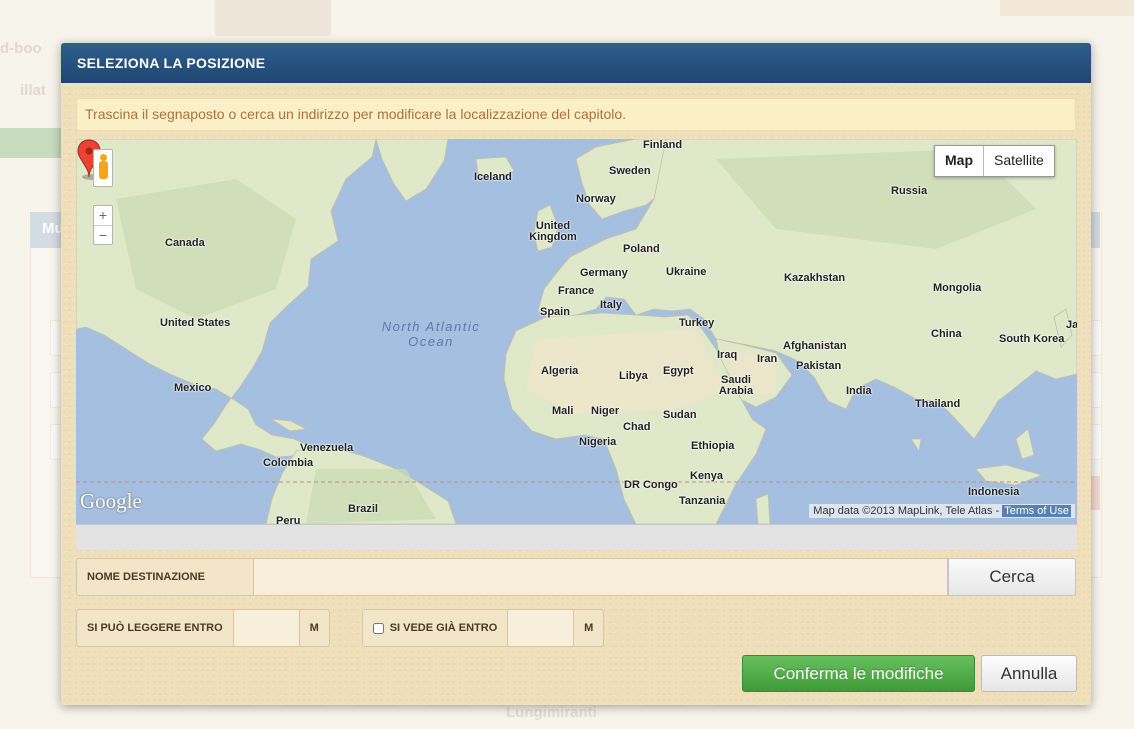 Image resolution: width=1134 pixels, height=729 pixels. What do you see at coordinates (553, 231) in the screenshot?
I see `map-label: United Kingdom` at bounding box center [553, 231].